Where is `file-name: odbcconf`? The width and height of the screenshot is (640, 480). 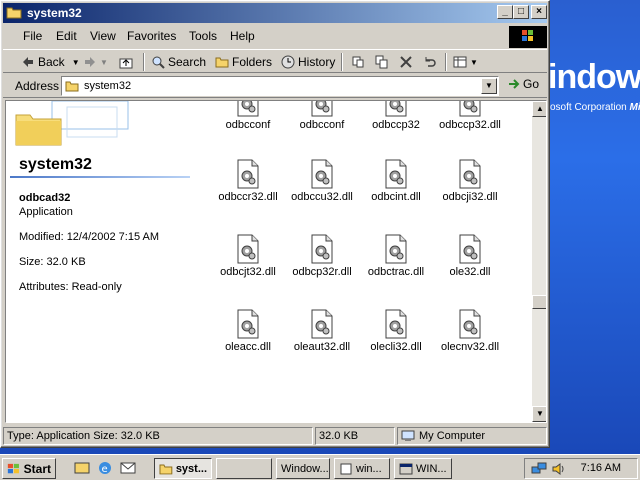 file-name: odbcconf is located at coordinates (322, 125).